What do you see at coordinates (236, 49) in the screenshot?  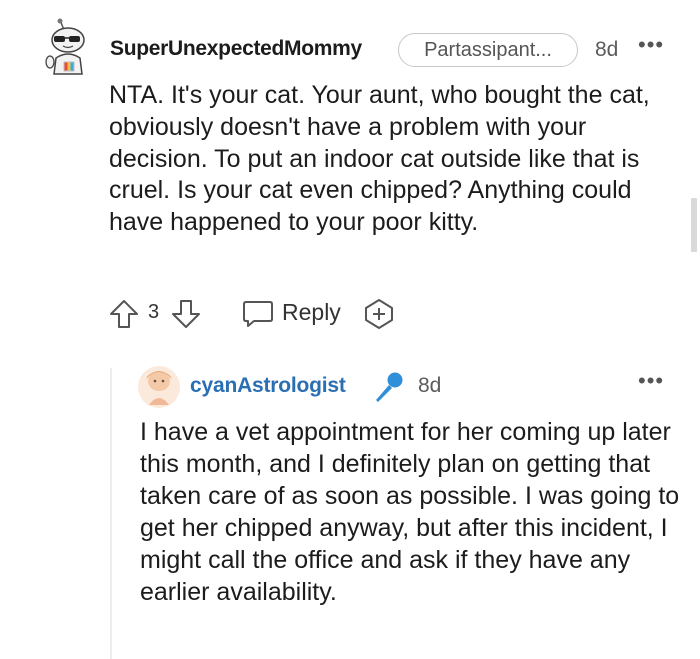 I see `comment-author: SuperUnexpectedMommy` at bounding box center [236, 49].